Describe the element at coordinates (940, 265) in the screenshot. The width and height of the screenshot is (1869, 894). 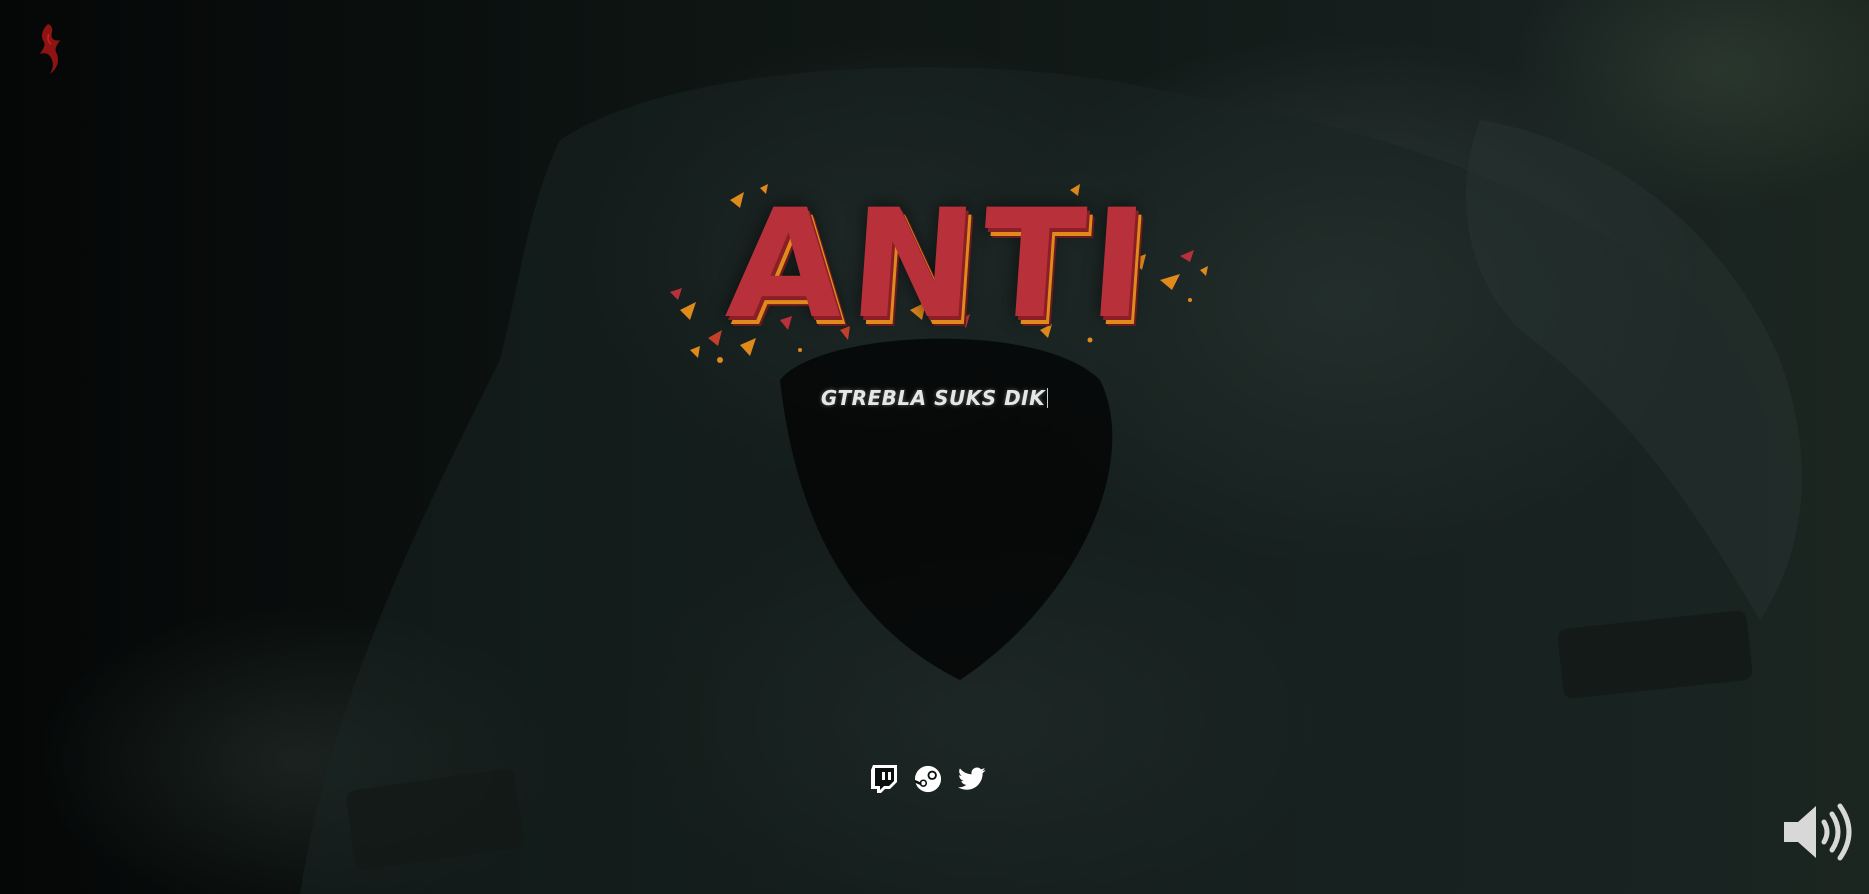
I see `title-text: ANTI` at that location.